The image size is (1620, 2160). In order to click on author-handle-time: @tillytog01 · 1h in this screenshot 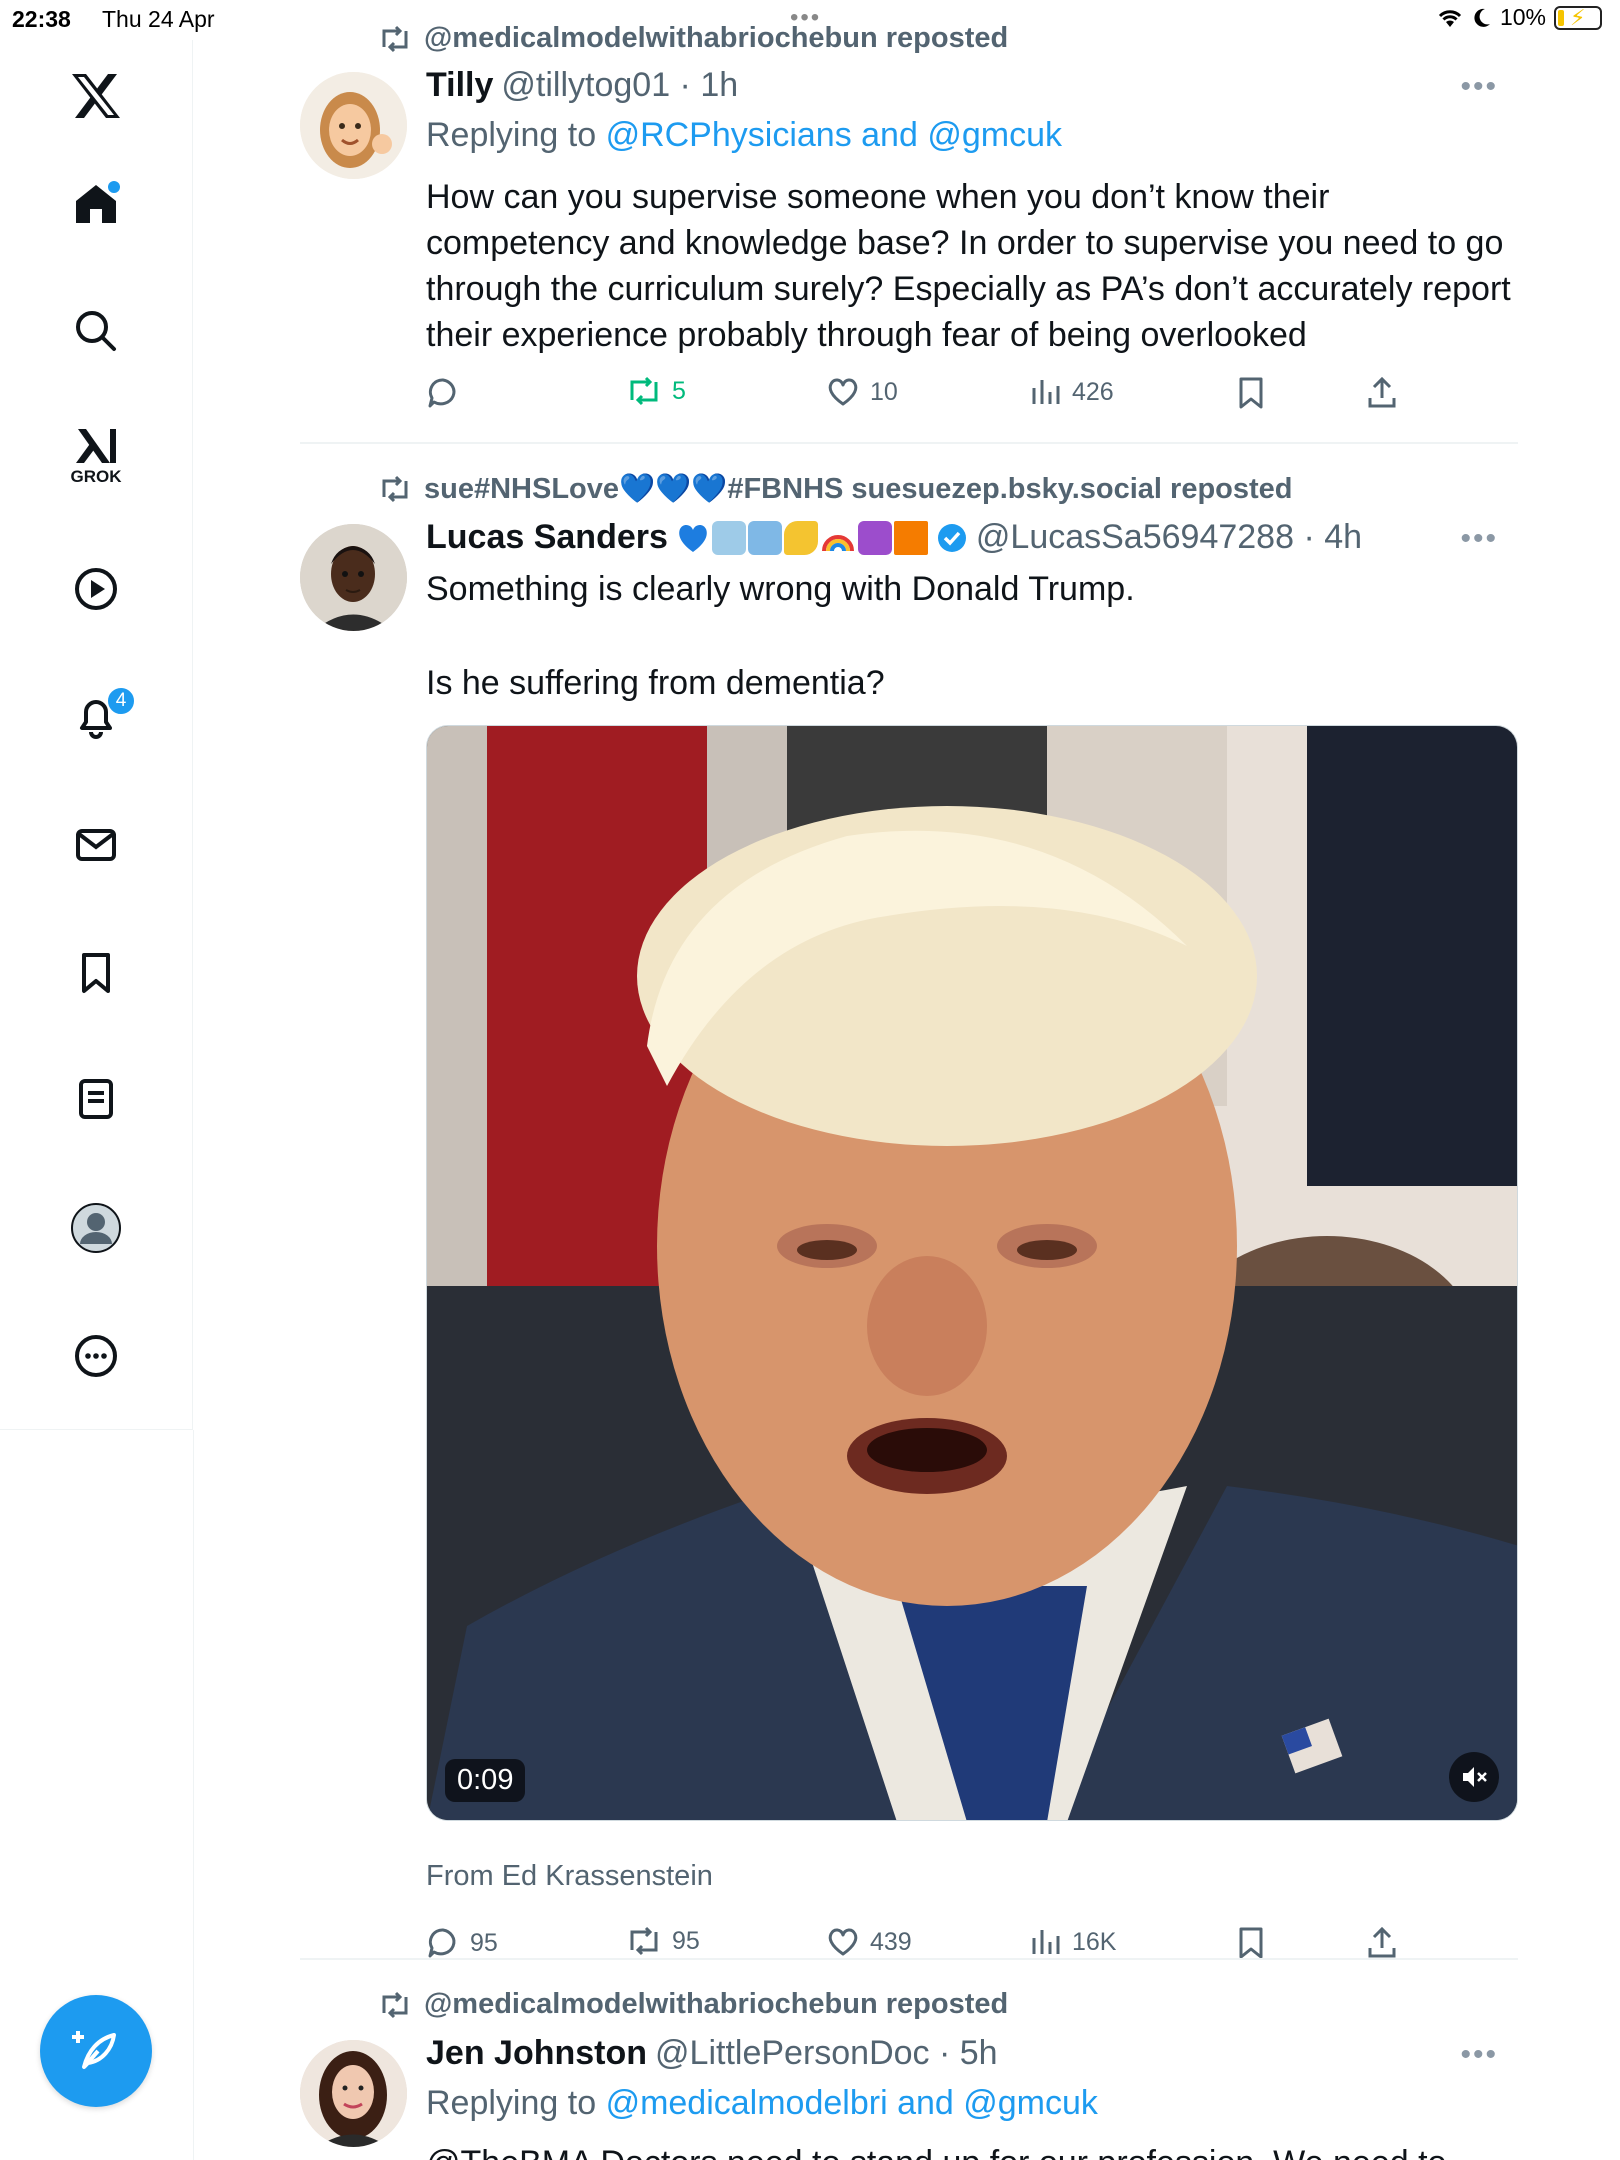, I will do `click(619, 85)`.